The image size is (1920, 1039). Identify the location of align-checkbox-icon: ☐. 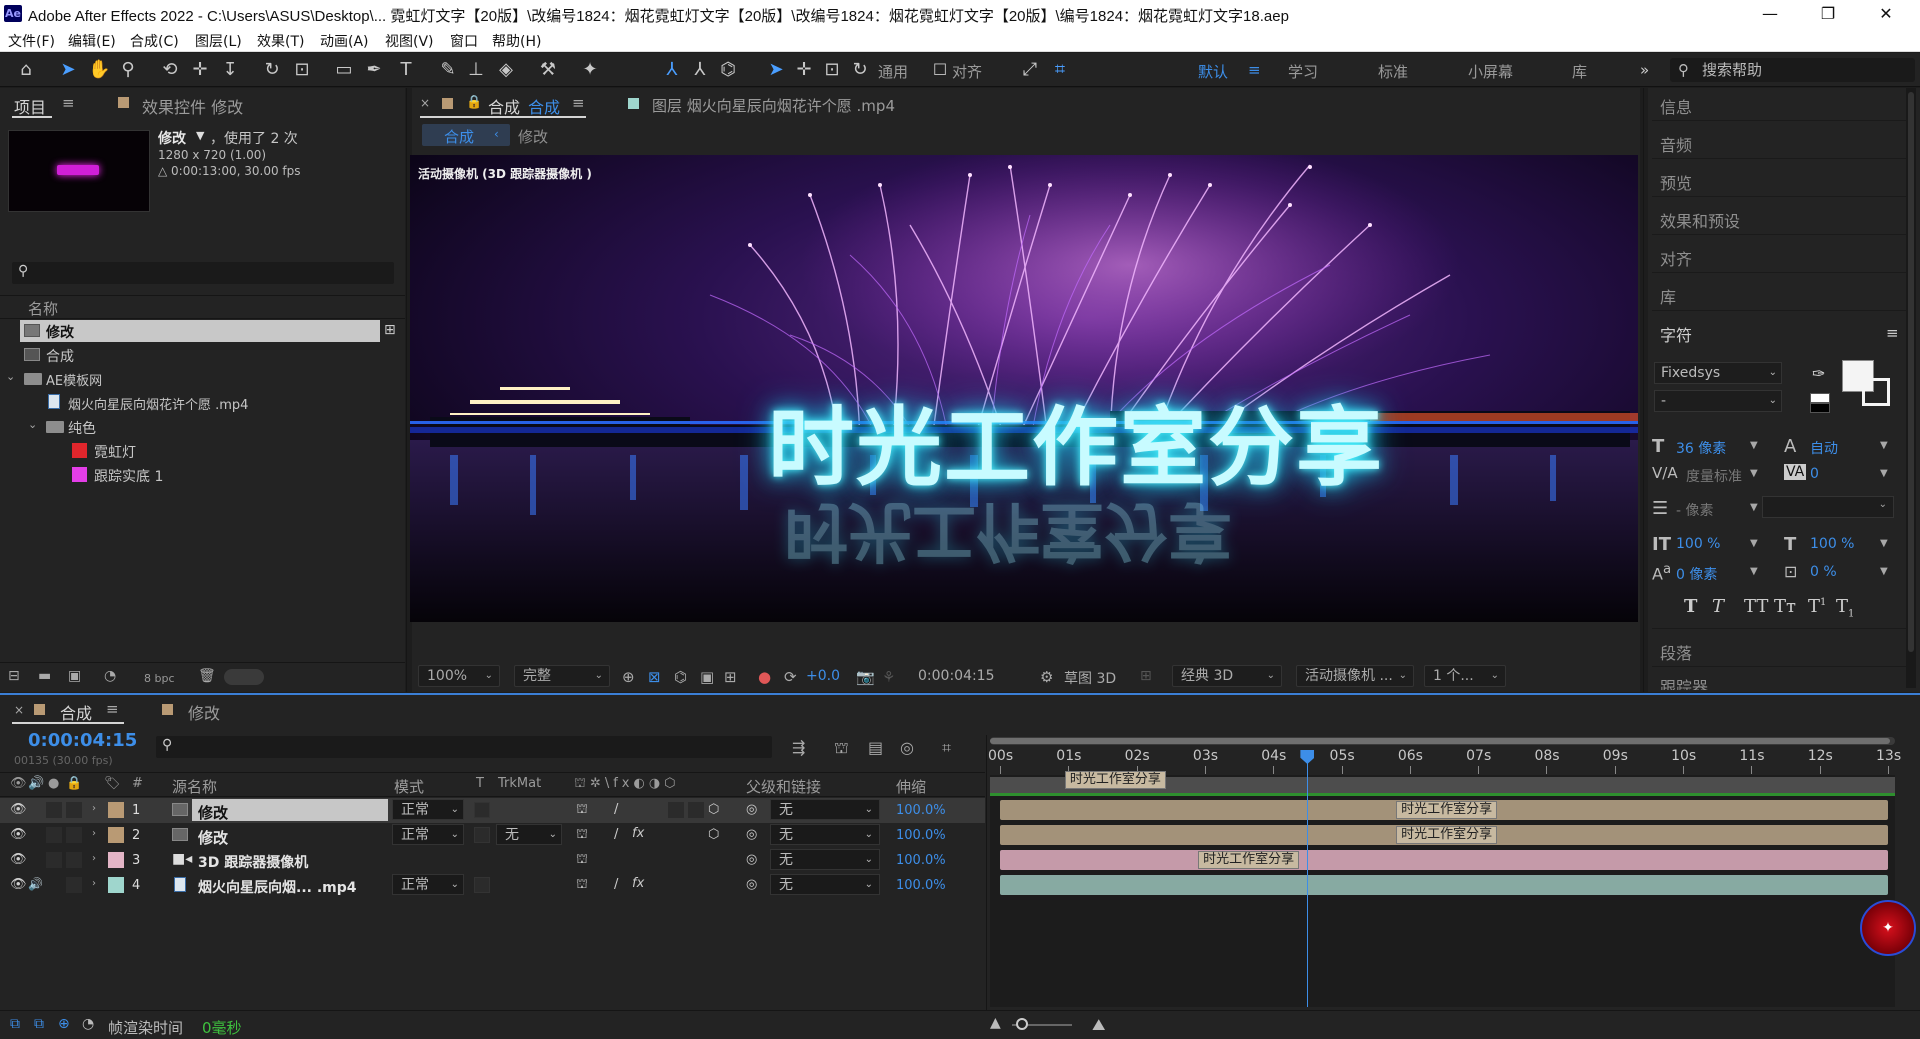
(940, 70).